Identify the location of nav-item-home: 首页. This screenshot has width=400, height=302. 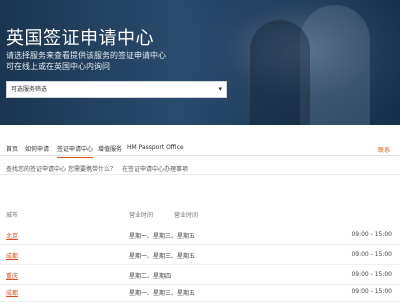
(12, 148).